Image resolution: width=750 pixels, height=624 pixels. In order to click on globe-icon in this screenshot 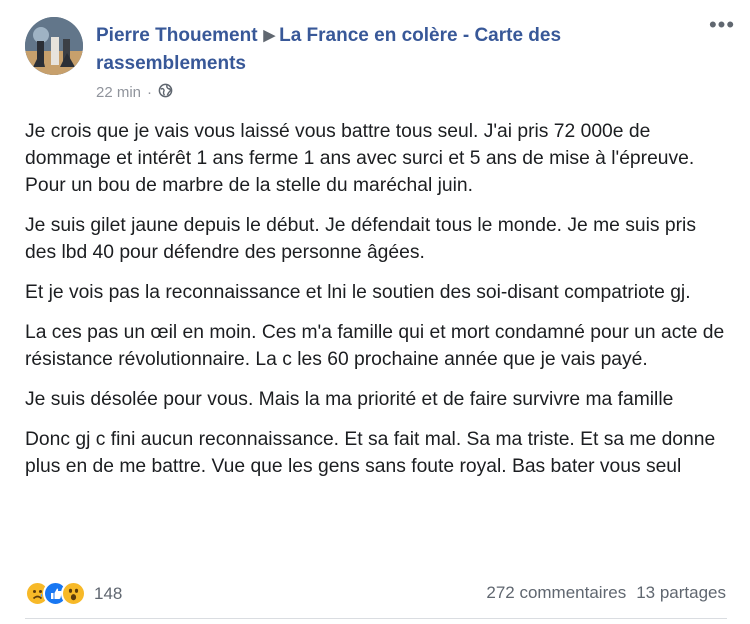, I will do `click(165, 92)`.